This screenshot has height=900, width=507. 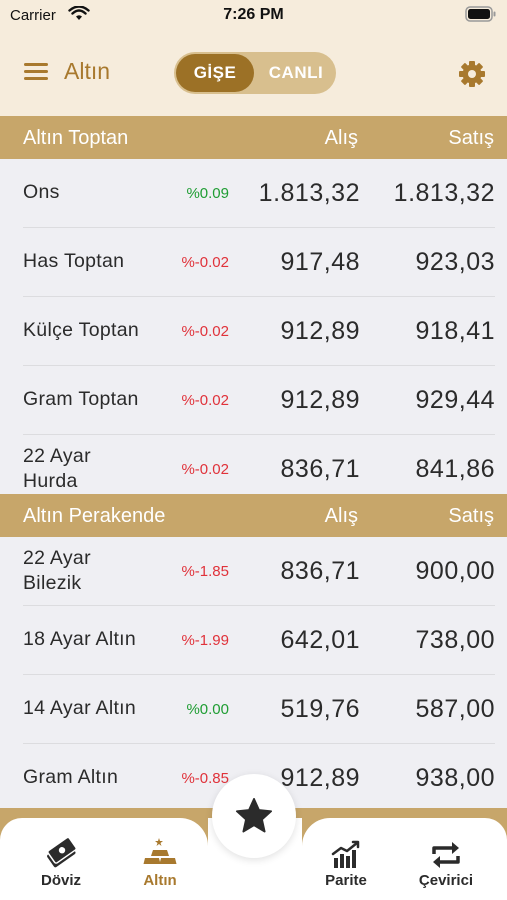 What do you see at coordinates (62, 853) in the screenshot?
I see `banknotes-icon` at bounding box center [62, 853].